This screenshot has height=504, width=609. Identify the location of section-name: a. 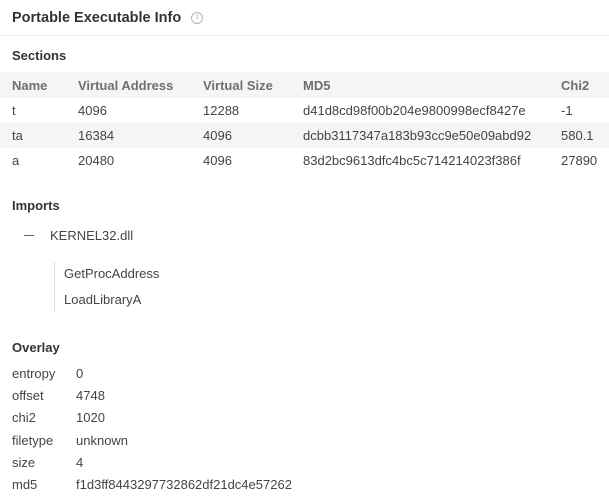
(16, 160).